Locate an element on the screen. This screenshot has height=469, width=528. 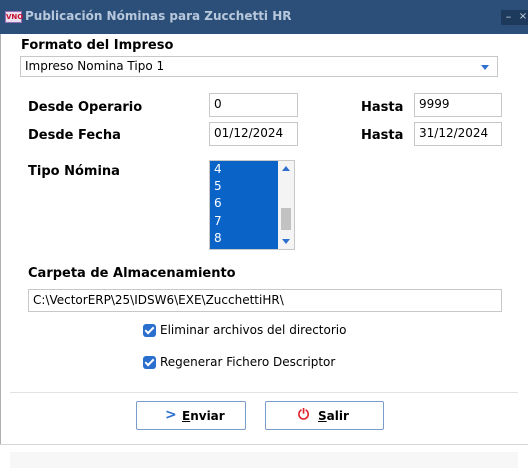
hasta-fecha-label: Hasta is located at coordinates (382, 135).